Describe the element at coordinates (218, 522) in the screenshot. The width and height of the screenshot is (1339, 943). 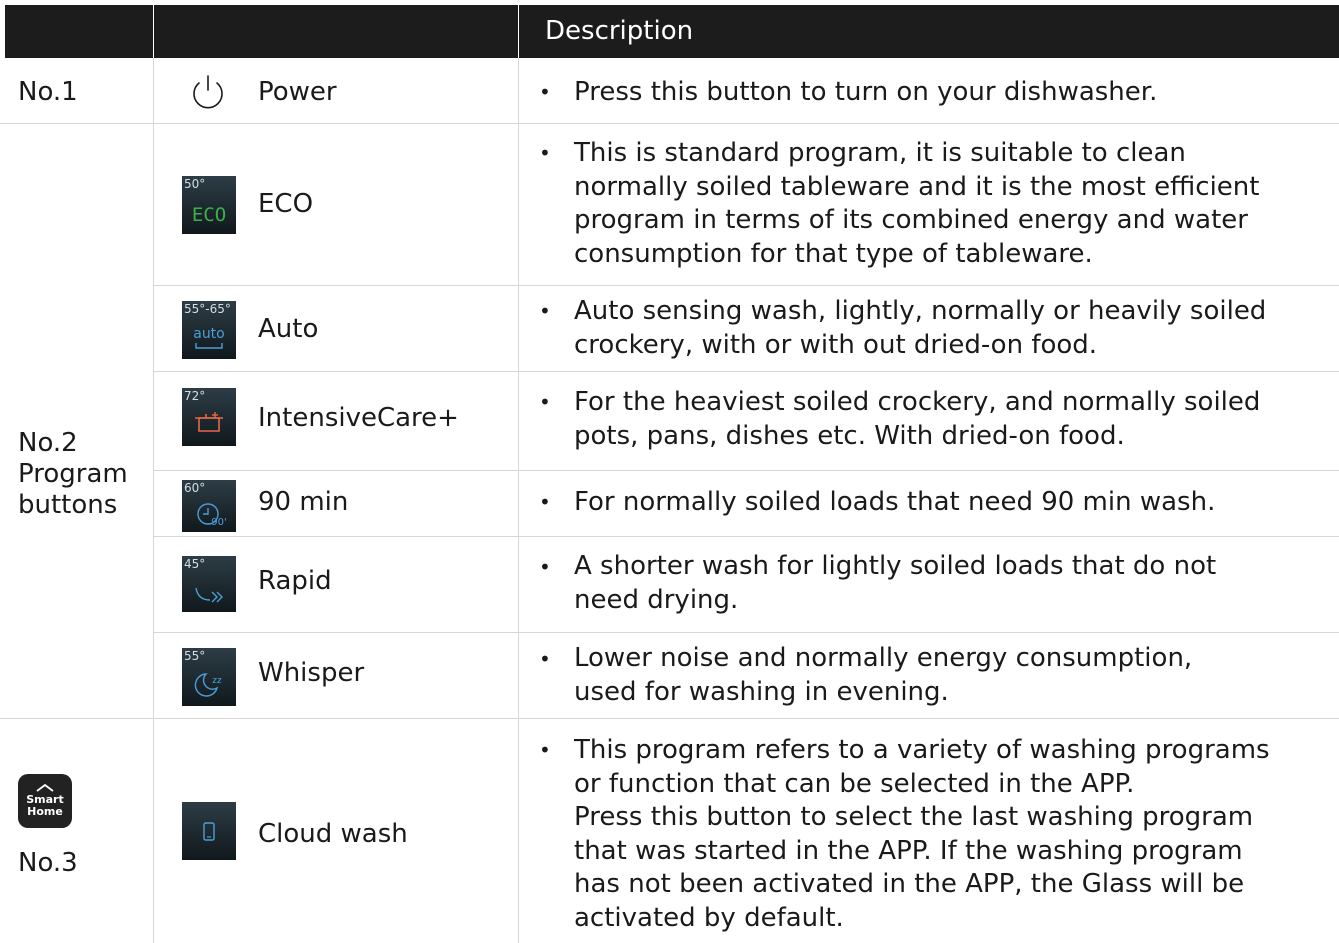
I see `svg-text: 90'` at that location.